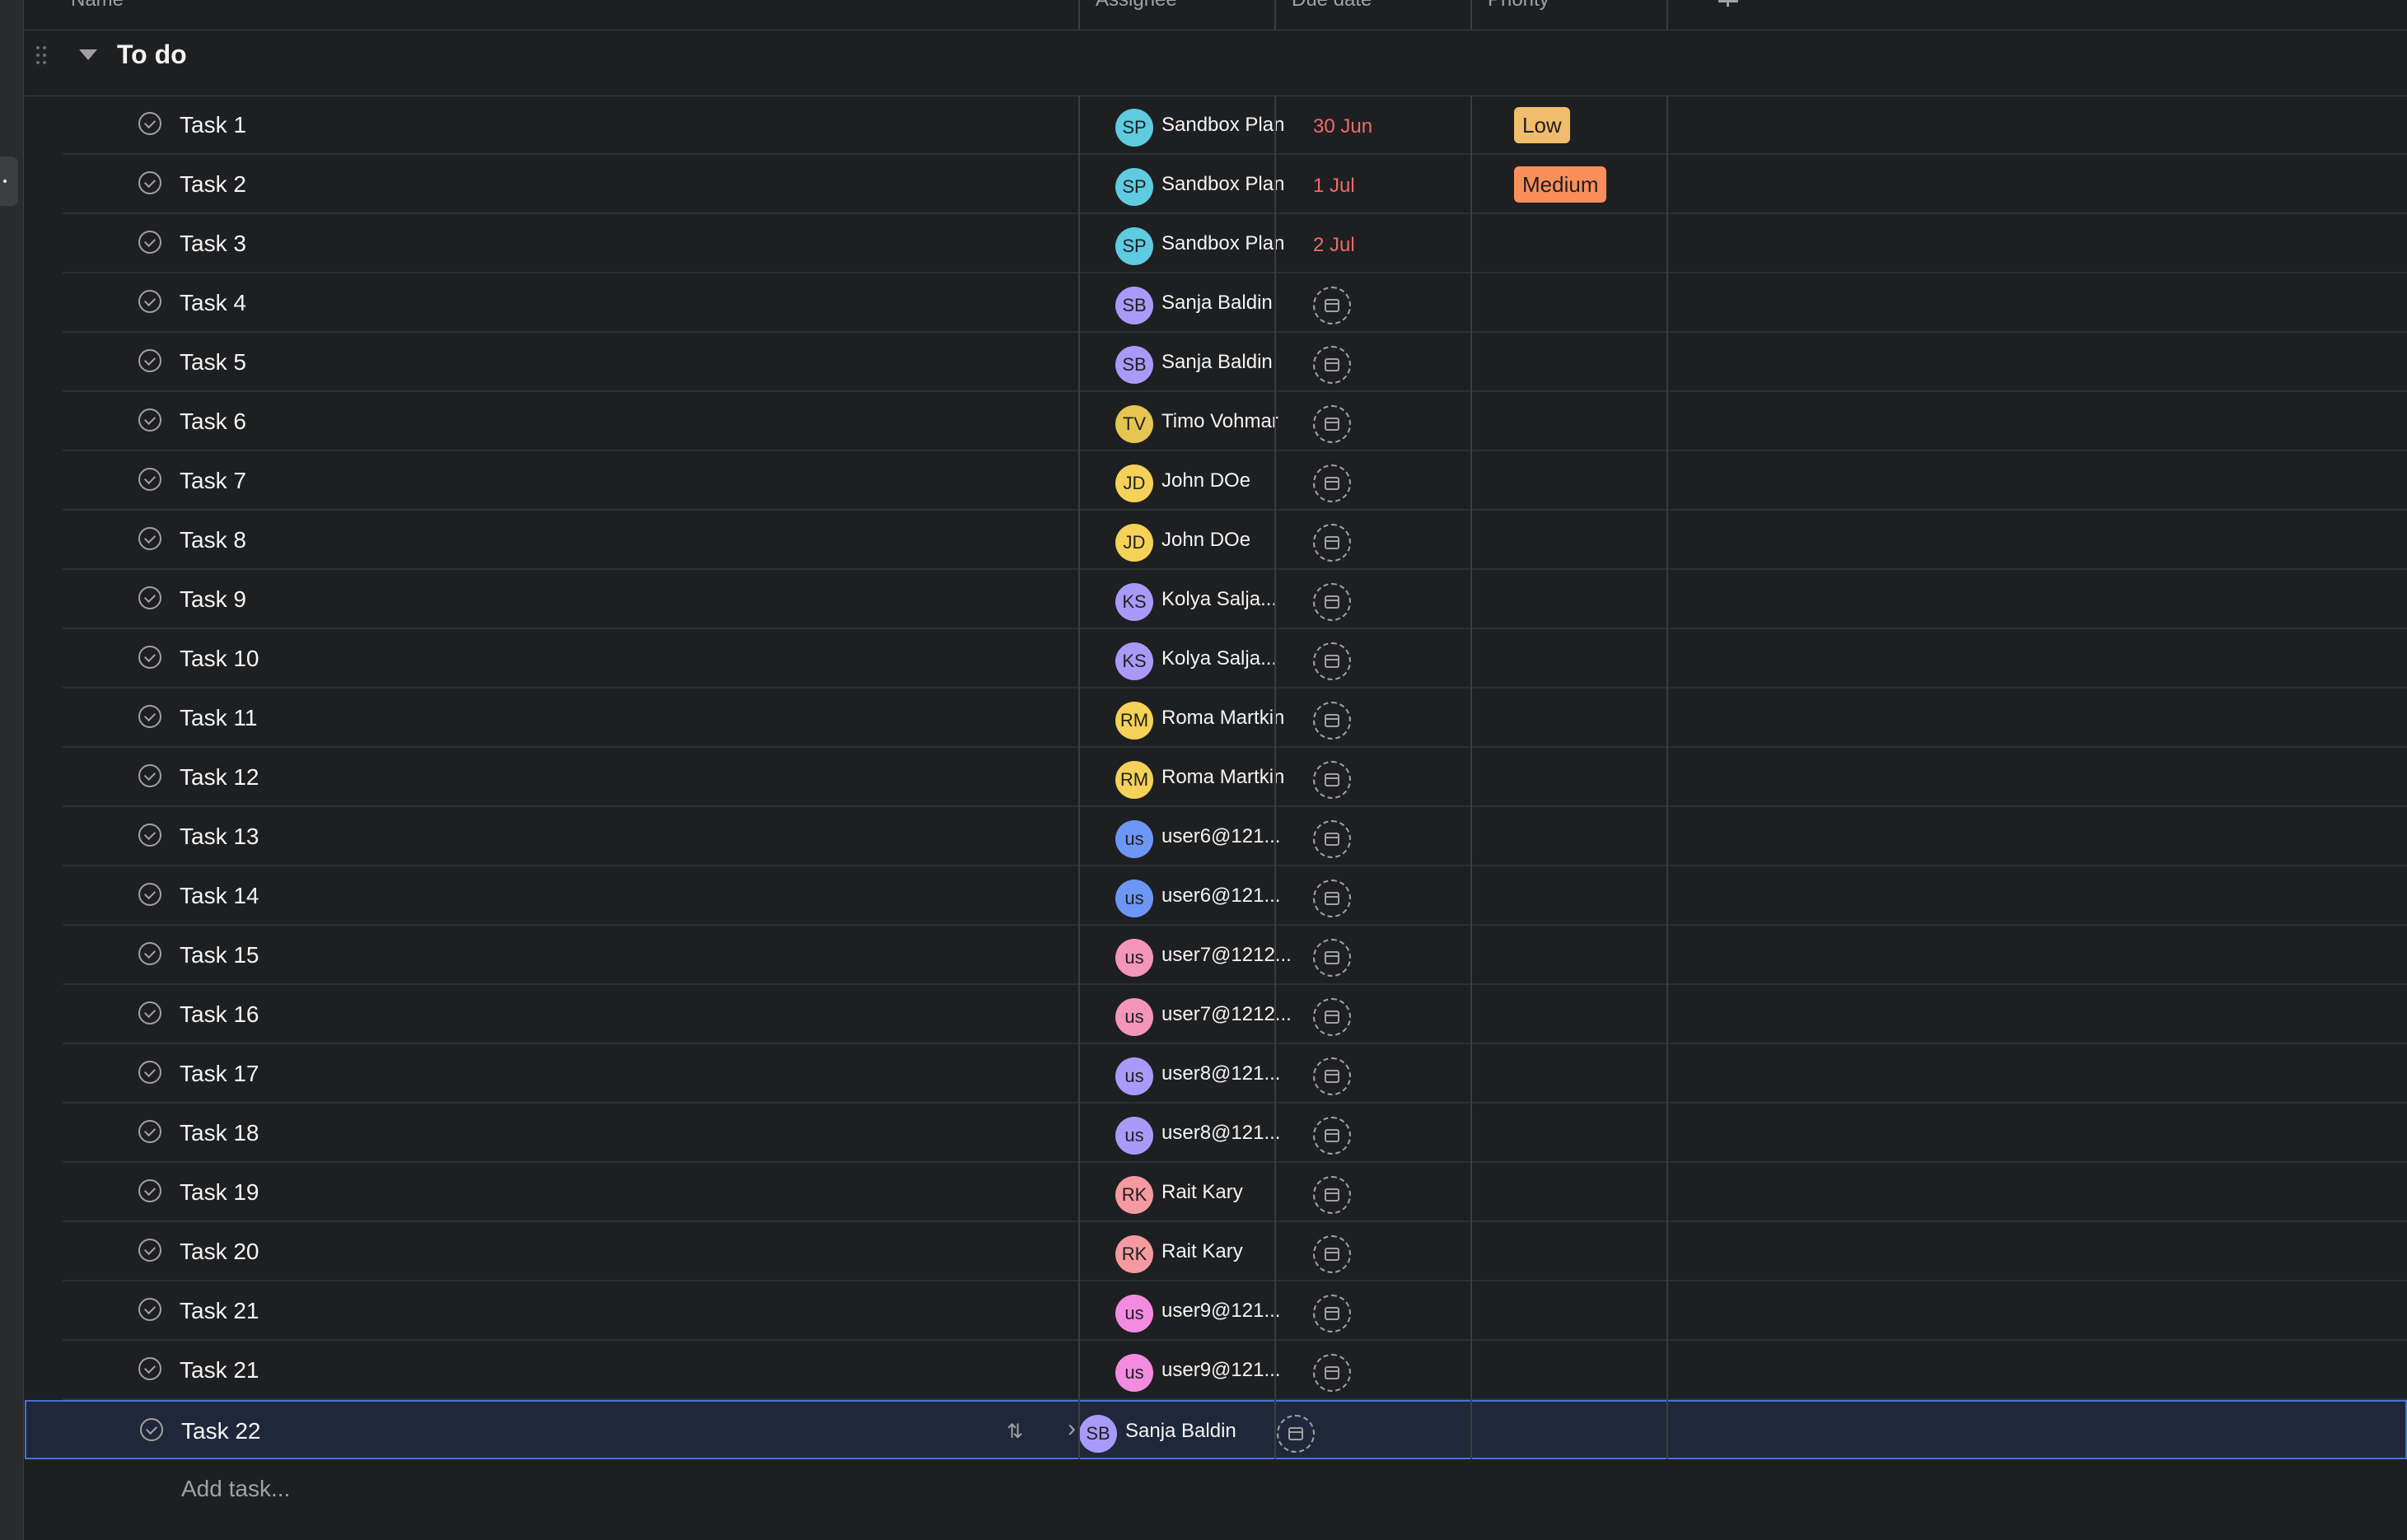  I want to click on task-row: Task 2 SP Sandbox Plan 1 Jul Medium, so click(1235, 184).